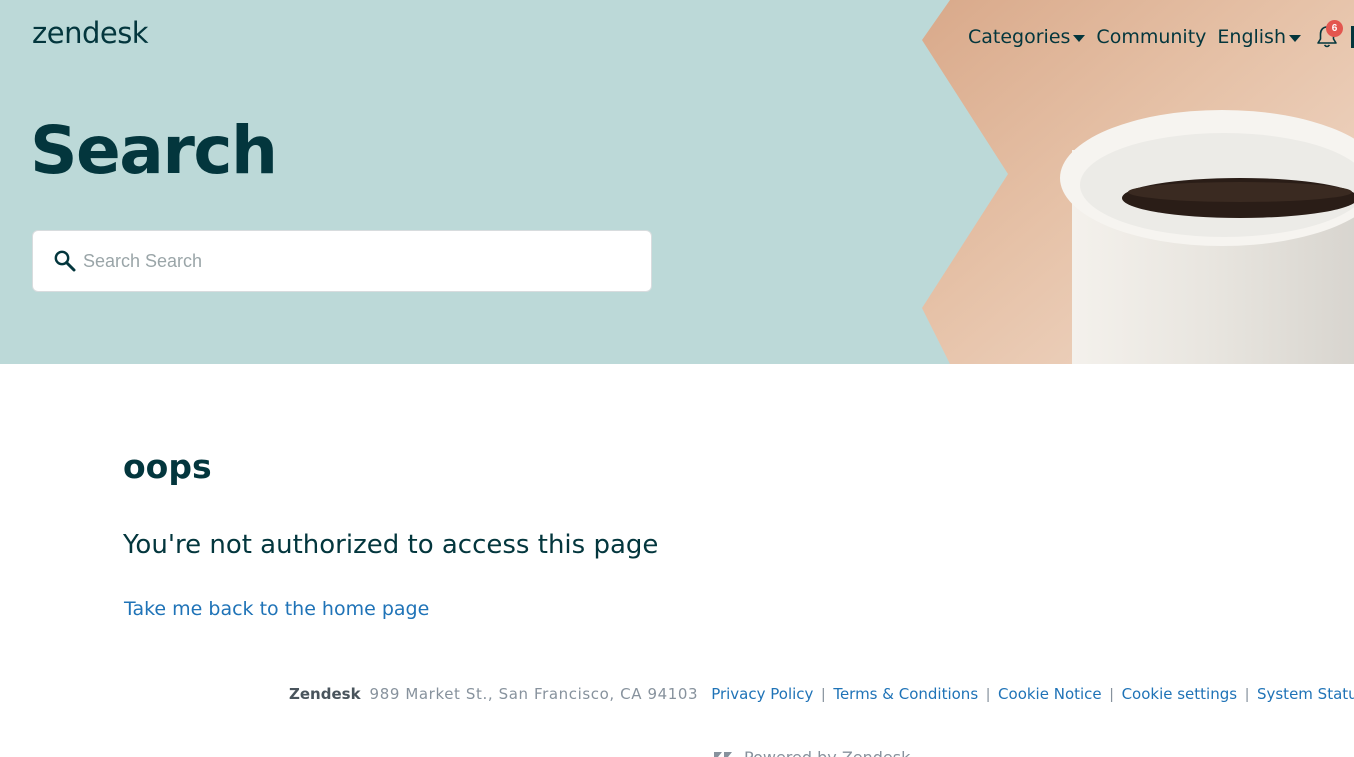 This screenshot has height=757, width=1354. What do you see at coordinates (276, 609) in the screenshot?
I see `home-page-link: Take me back to the home page` at bounding box center [276, 609].